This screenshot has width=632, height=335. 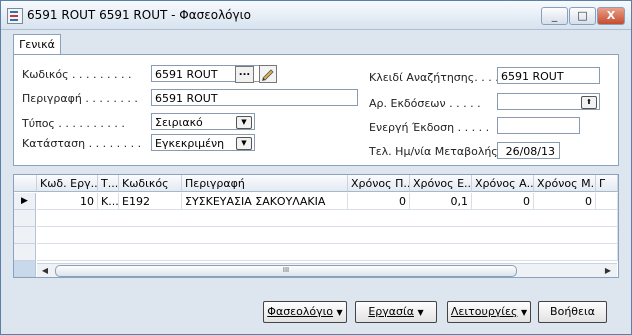 I want to click on search-key-label: Κλειδί Αναζήτησης. . . ., so click(x=434, y=77).